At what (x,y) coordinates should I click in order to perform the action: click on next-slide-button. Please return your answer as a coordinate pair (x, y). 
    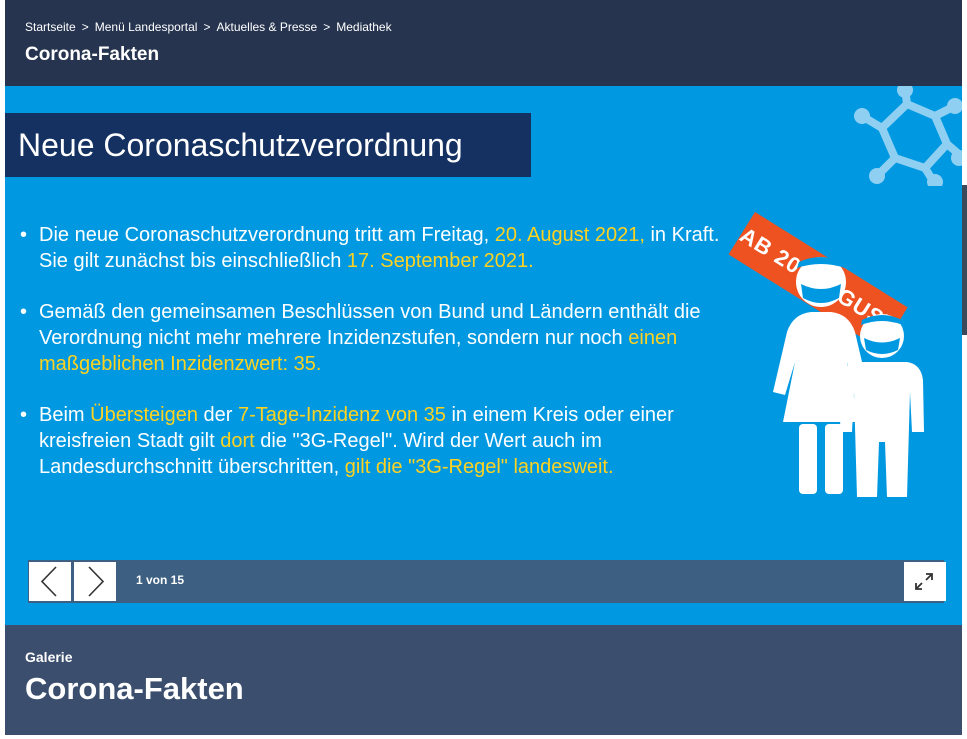
    Looking at the image, I should click on (95, 581).